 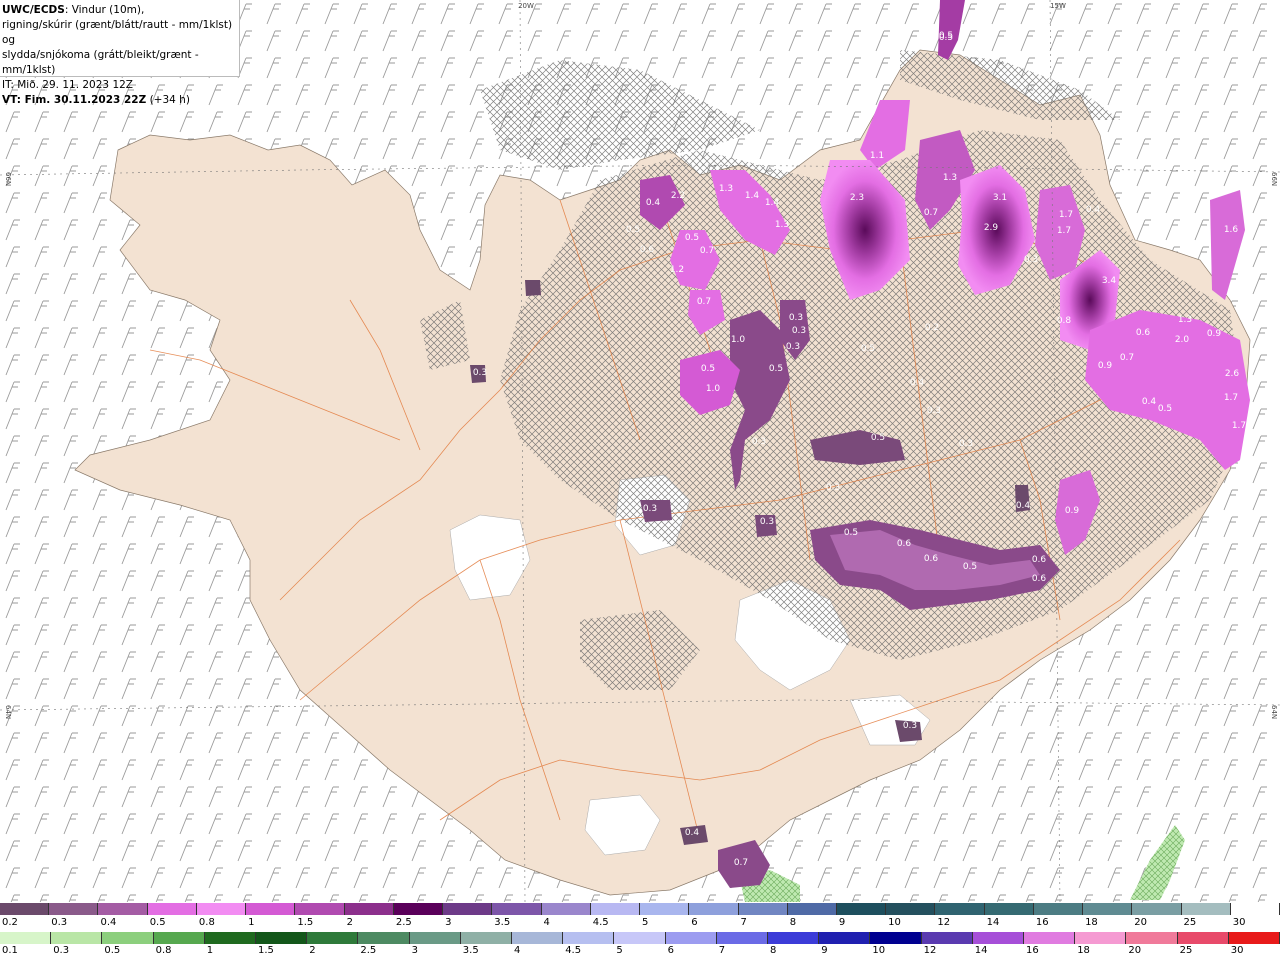 What do you see at coordinates (1274, 179) in the screenshot?
I see `grid-label-66n-right: 66N` at bounding box center [1274, 179].